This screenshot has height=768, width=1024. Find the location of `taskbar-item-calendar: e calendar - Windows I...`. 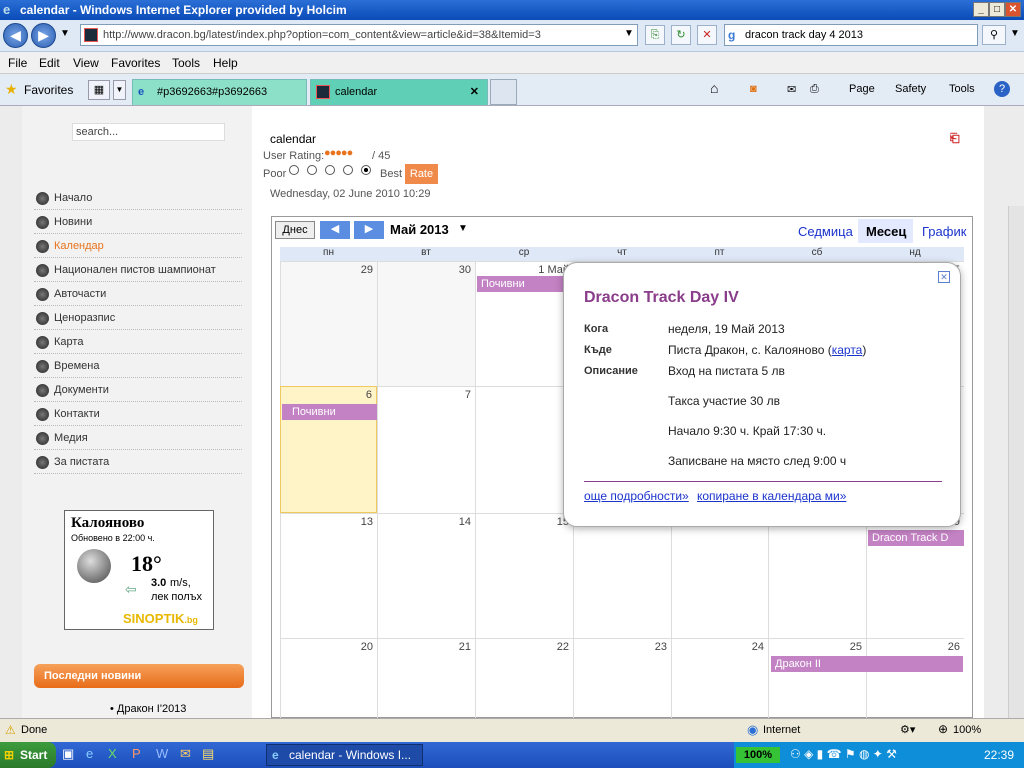

taskbar-item-calendar: e calendar - Windows I... is located at coordinates (344, 755).